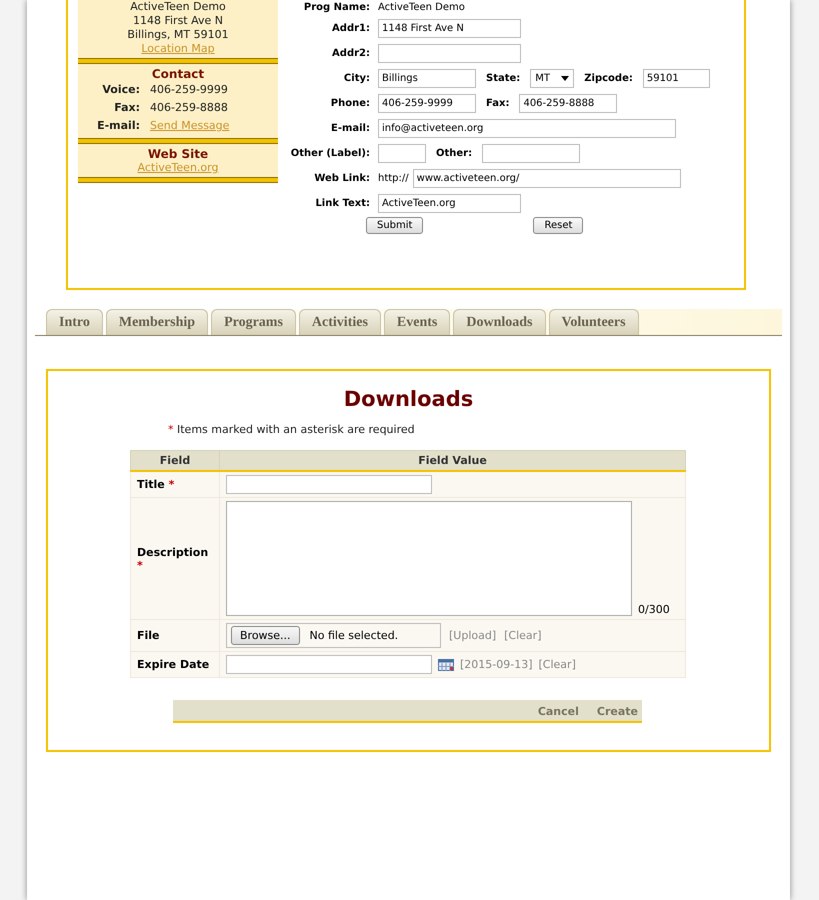 The image size is (819, 900). I want to click on fax-field: 406-259-8888, so click(568, 103).